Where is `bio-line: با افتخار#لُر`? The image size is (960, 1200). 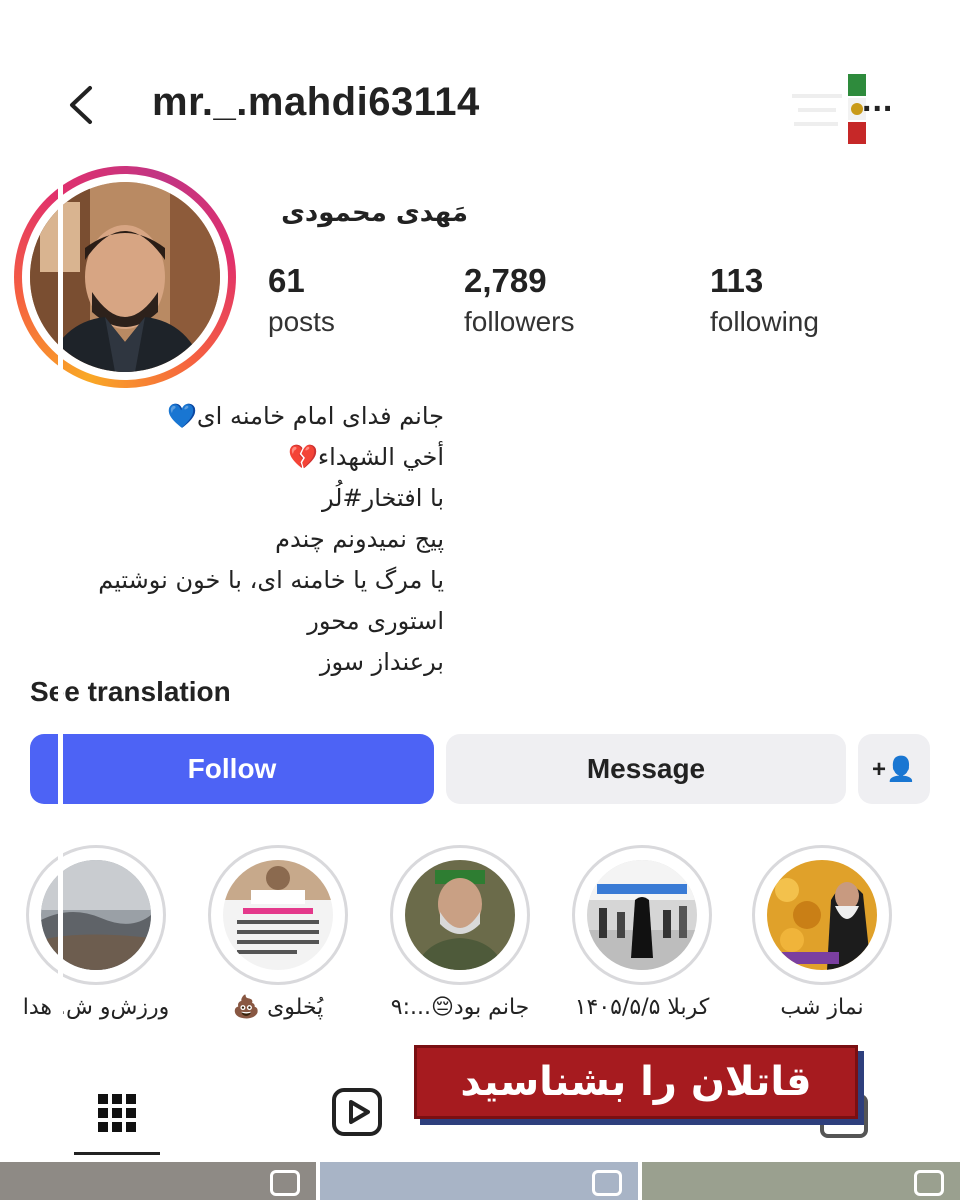
bio-line: با افتخار#لُر is located at coordinates (382, 498).